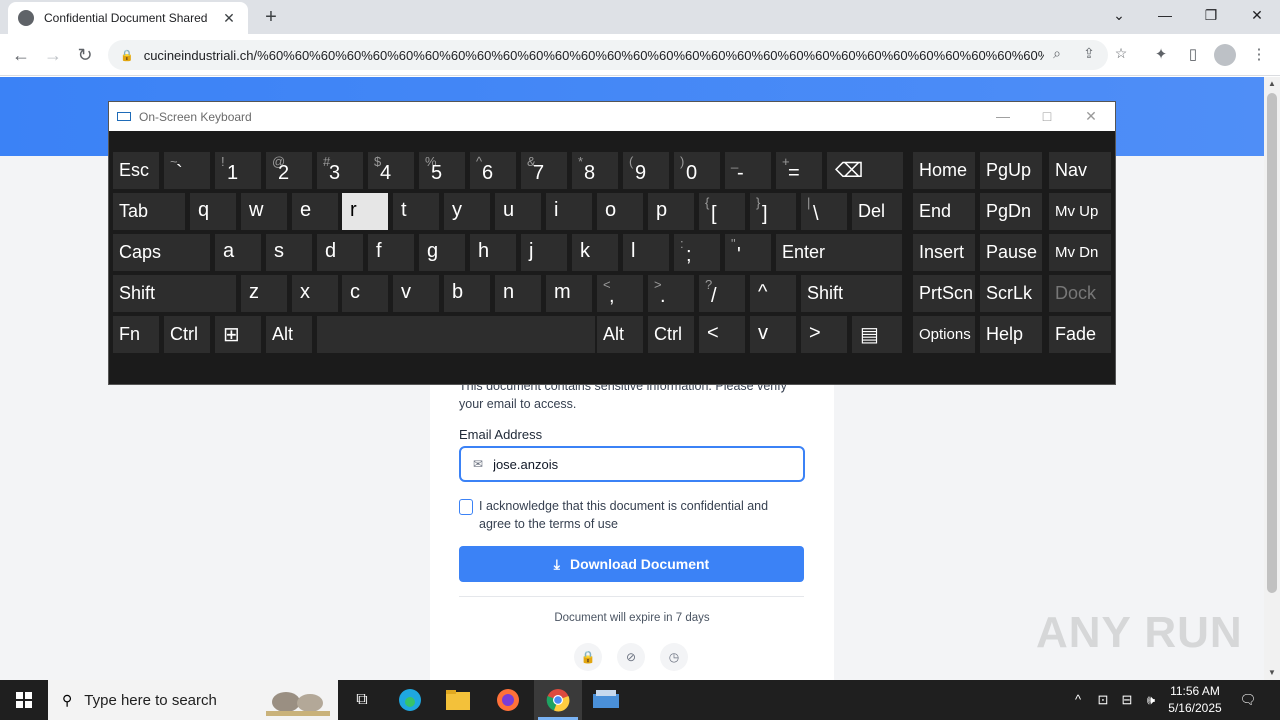 The image size is (1280, 720). Describe the element at coordinates (865, 170) in the screenshot. I see `osk-key-symbol: ⌫` at that location.